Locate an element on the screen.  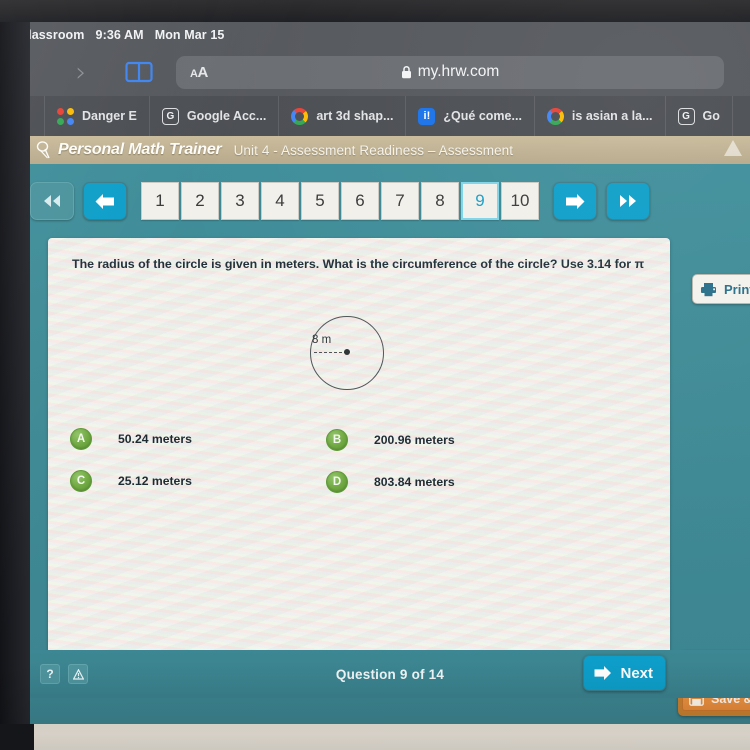
triangle-warning-icon is located at coordinates (733, 148).